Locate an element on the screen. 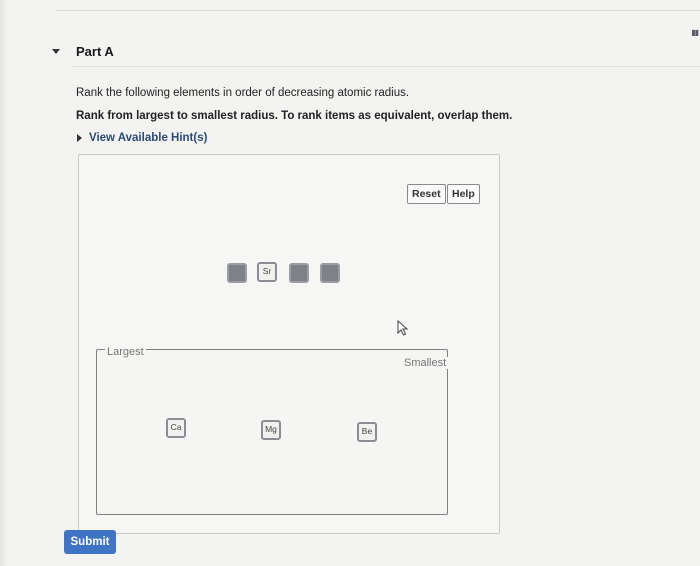 The image size is (700, 566). largest-label: Largest is located at coordinates (125, 352).